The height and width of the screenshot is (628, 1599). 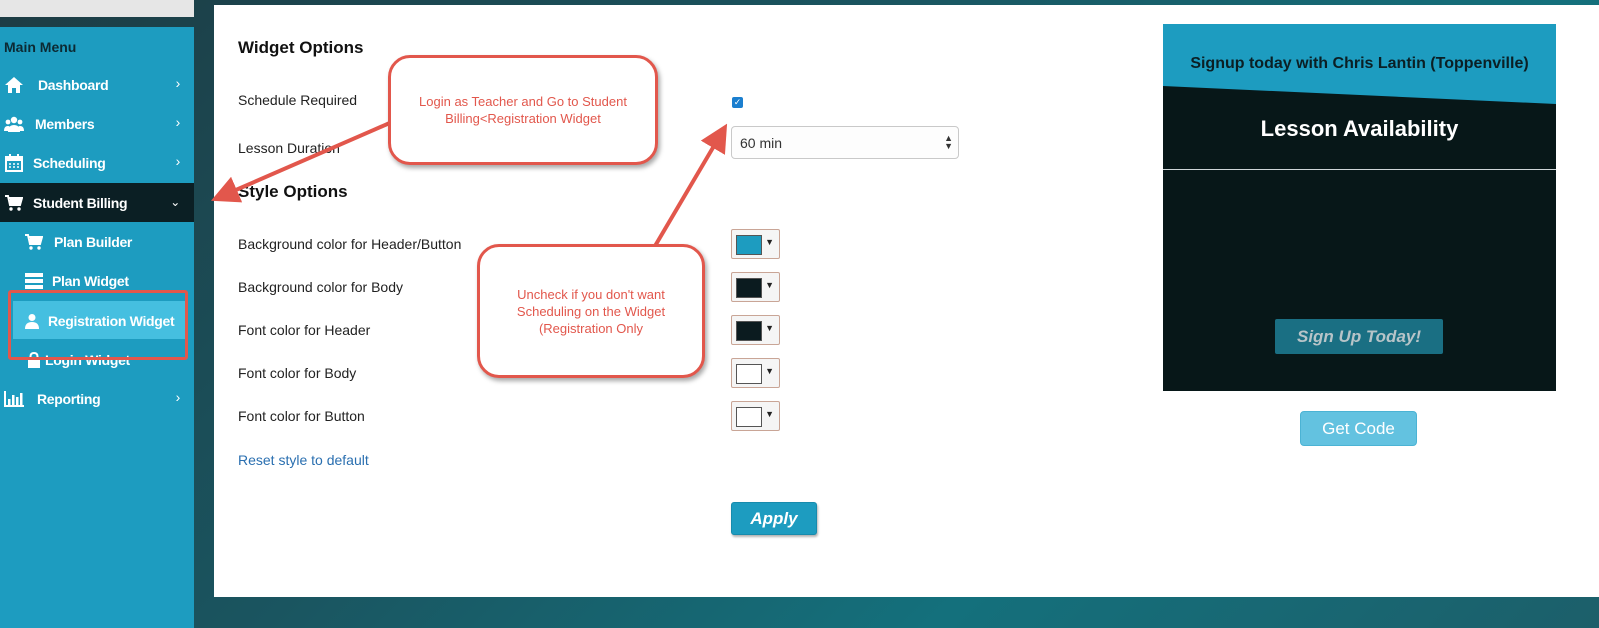 I want to click on schedule-required-label: Schedule Required, so click(x=298, y=100).